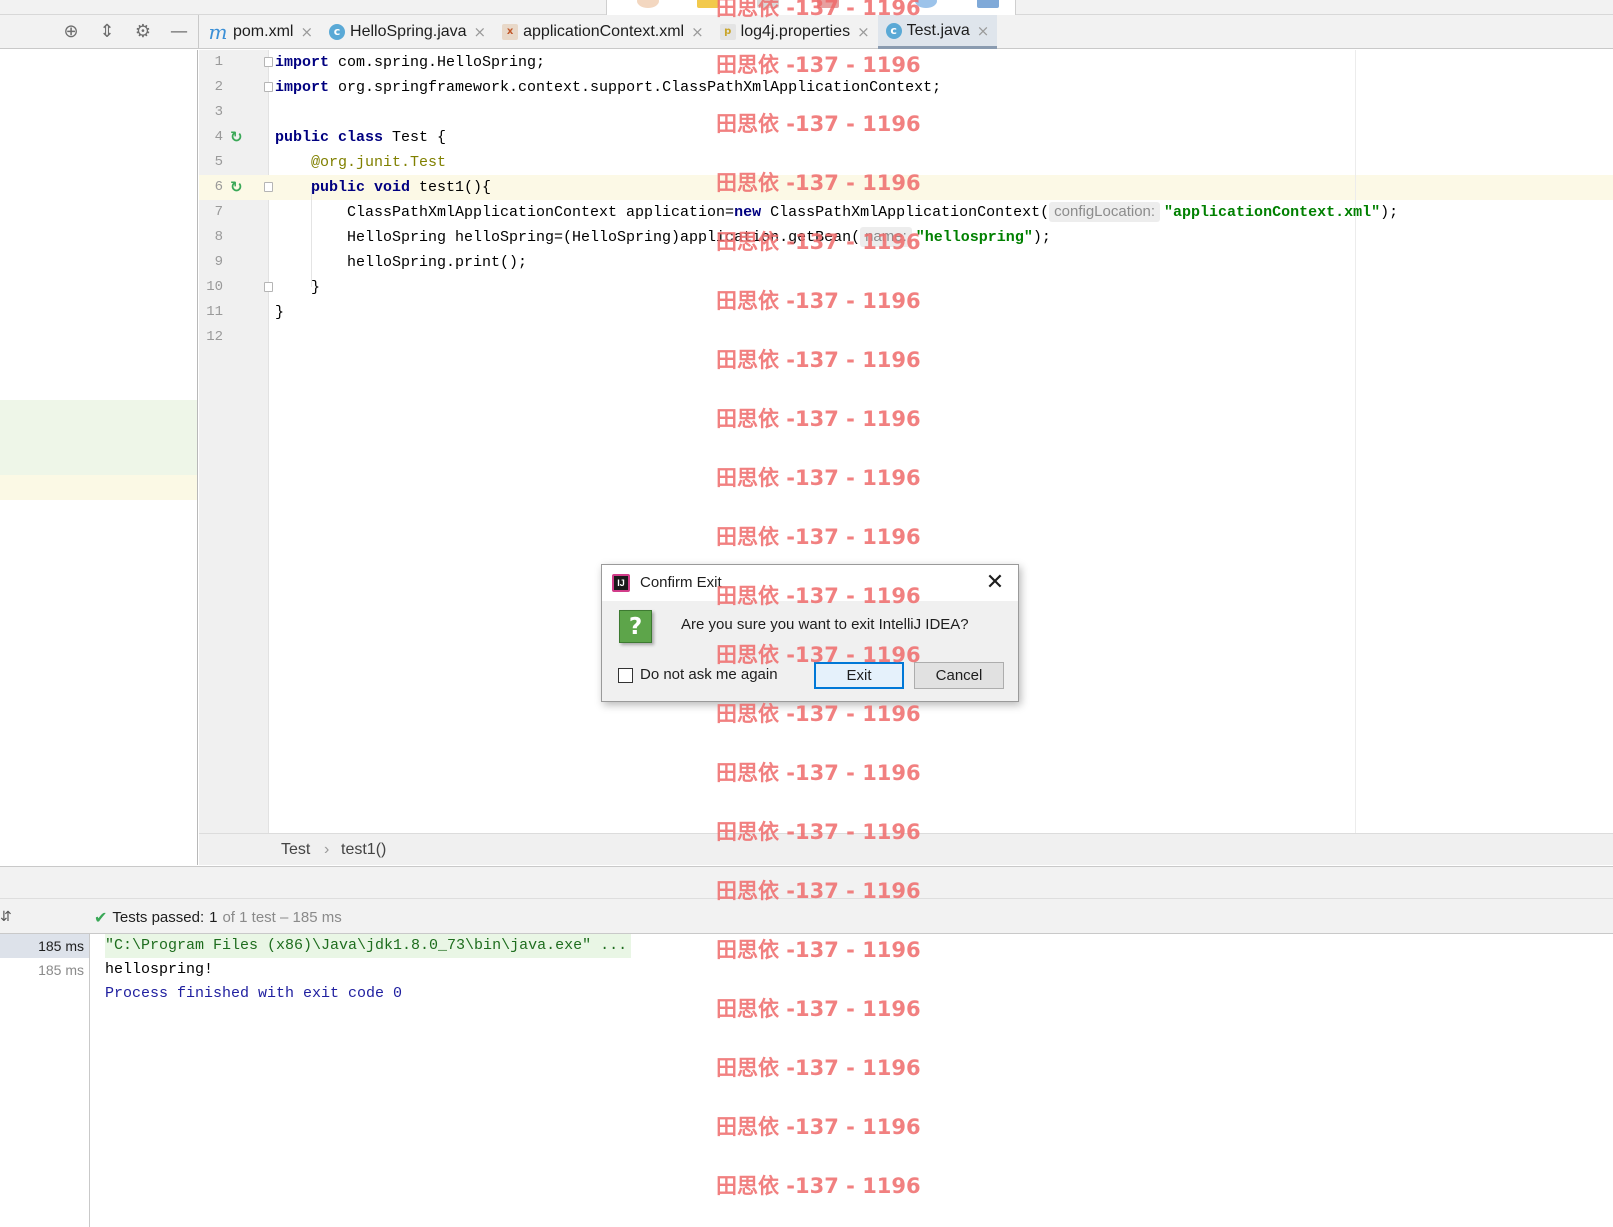 The height and width of the screenshot is (1227, 1613). What do you see at coordinates (437, 262) in the screenshot?
I see `code-line-9: helloSpring.print();` at bounding box center [437, 262].